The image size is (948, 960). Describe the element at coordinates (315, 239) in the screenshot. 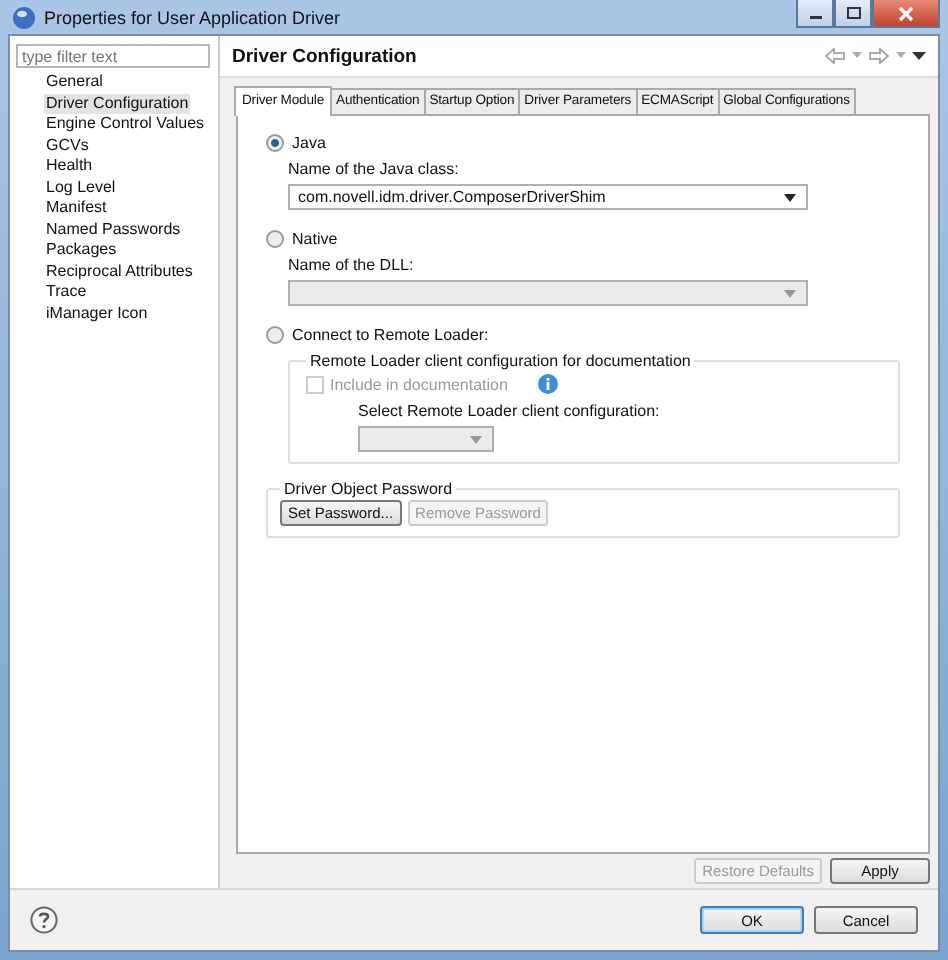

I see `radio-label: Native` at that location.